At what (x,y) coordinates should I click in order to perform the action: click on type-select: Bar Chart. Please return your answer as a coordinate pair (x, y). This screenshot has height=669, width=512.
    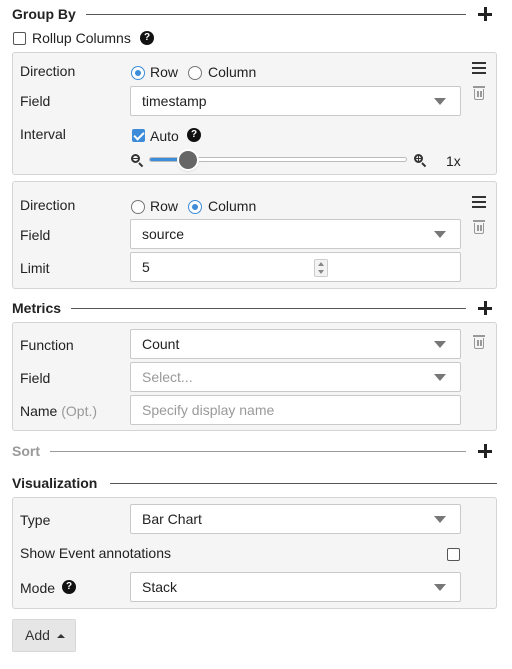
    Looking at the image, I should click on (295, 519).